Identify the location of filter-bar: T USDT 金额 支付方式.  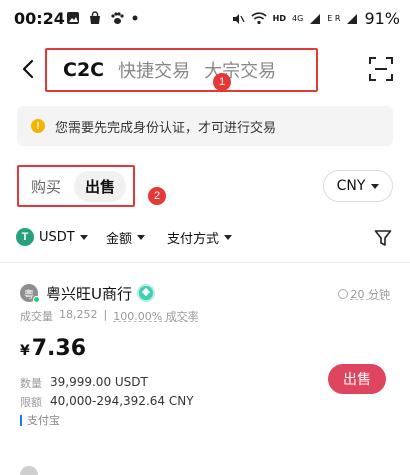
(205, 239).